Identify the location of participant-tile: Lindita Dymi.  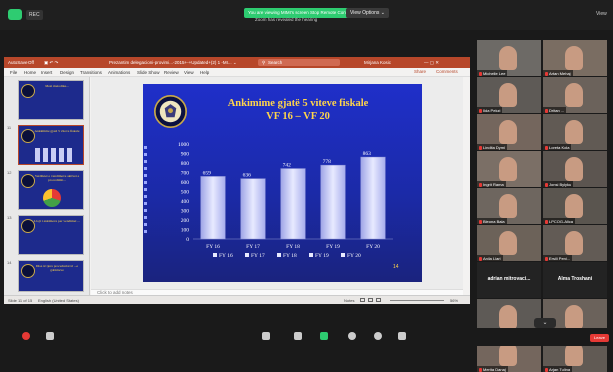
(509, 132).